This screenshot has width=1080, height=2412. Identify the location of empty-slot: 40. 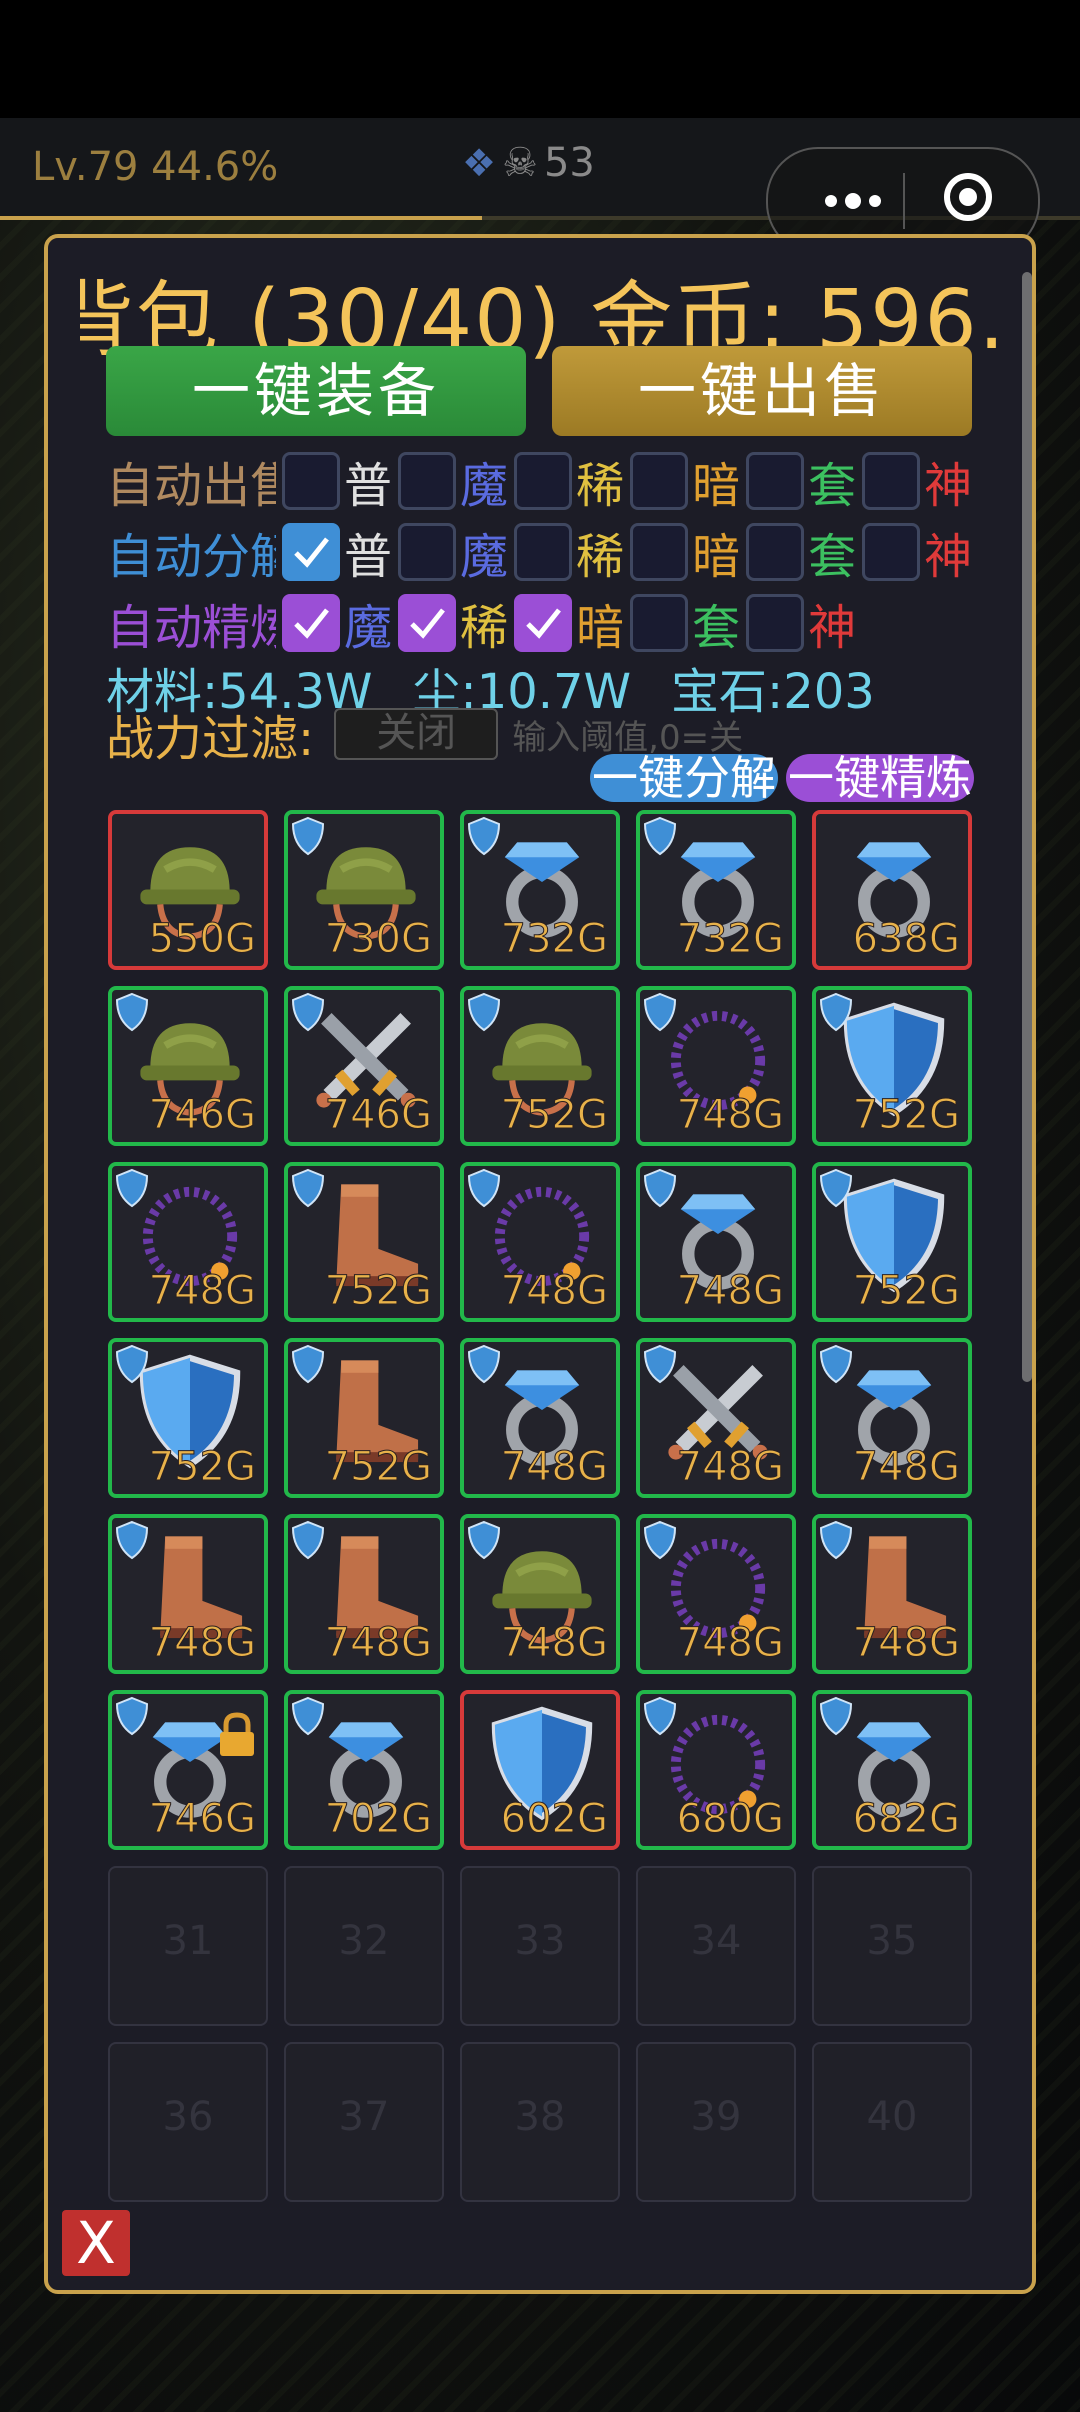
(892, 2122).